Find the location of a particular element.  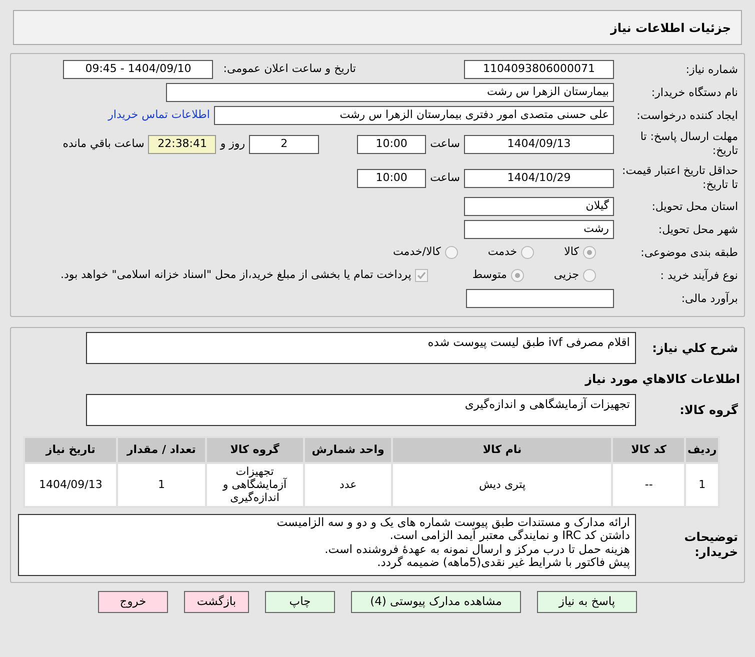

field-label: توضیحات خریدار: is located at coordinates (711, 545).